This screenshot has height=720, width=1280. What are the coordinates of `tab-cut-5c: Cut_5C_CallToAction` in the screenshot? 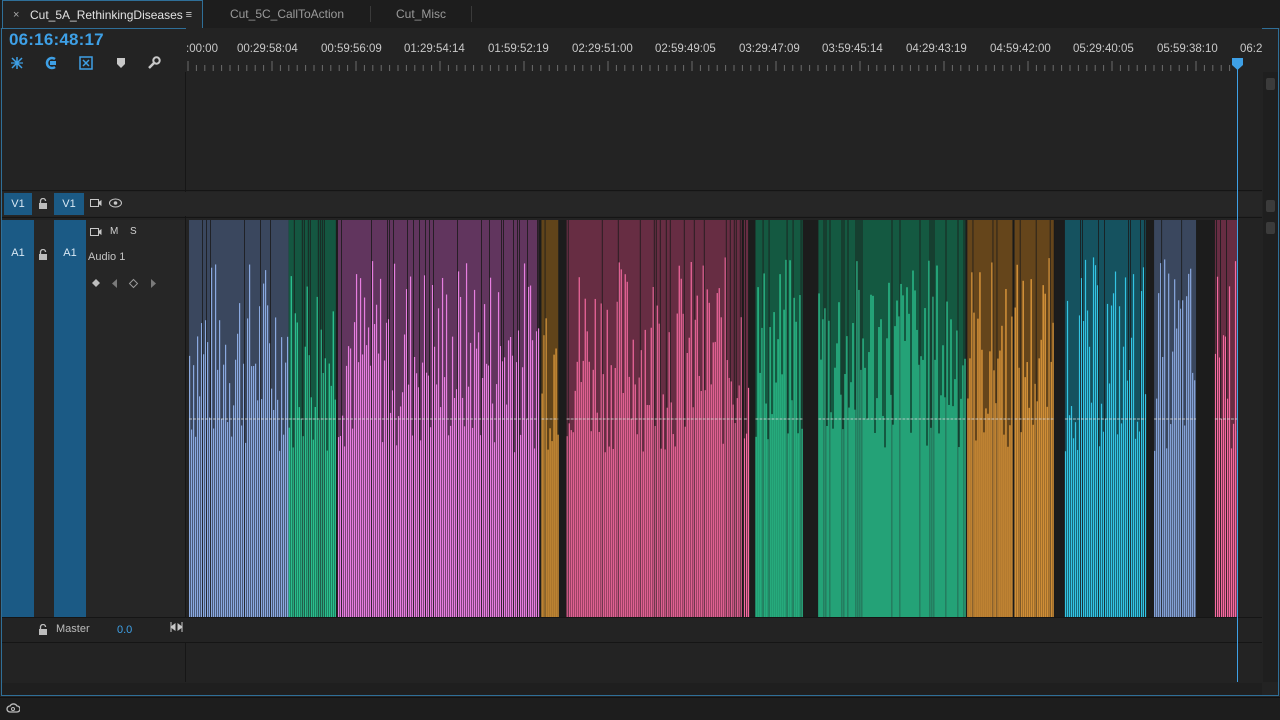 It's located at (287, 14).